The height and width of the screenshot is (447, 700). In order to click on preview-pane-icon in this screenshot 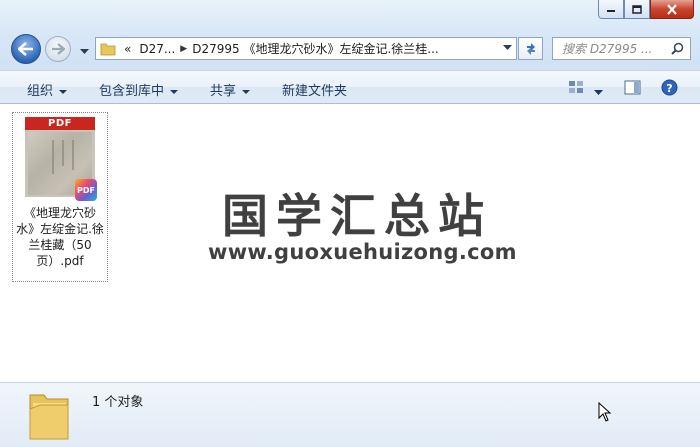, I will do `click(632, 87)`.